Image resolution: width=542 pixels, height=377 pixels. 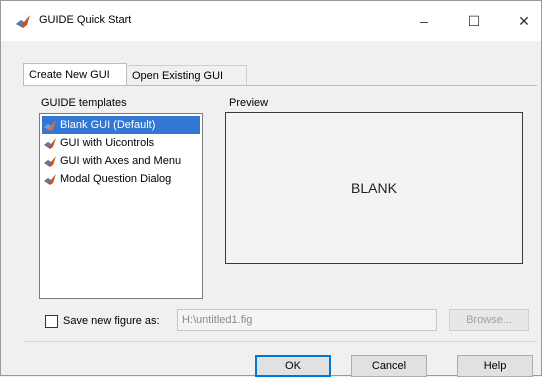 I want to click on ok-button: OK, so click(x=293, y=366).